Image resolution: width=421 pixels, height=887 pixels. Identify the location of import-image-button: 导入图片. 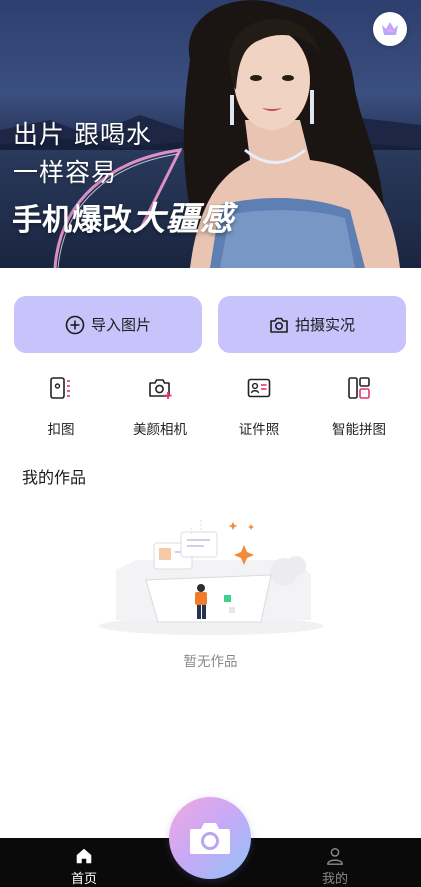
(108, 324).